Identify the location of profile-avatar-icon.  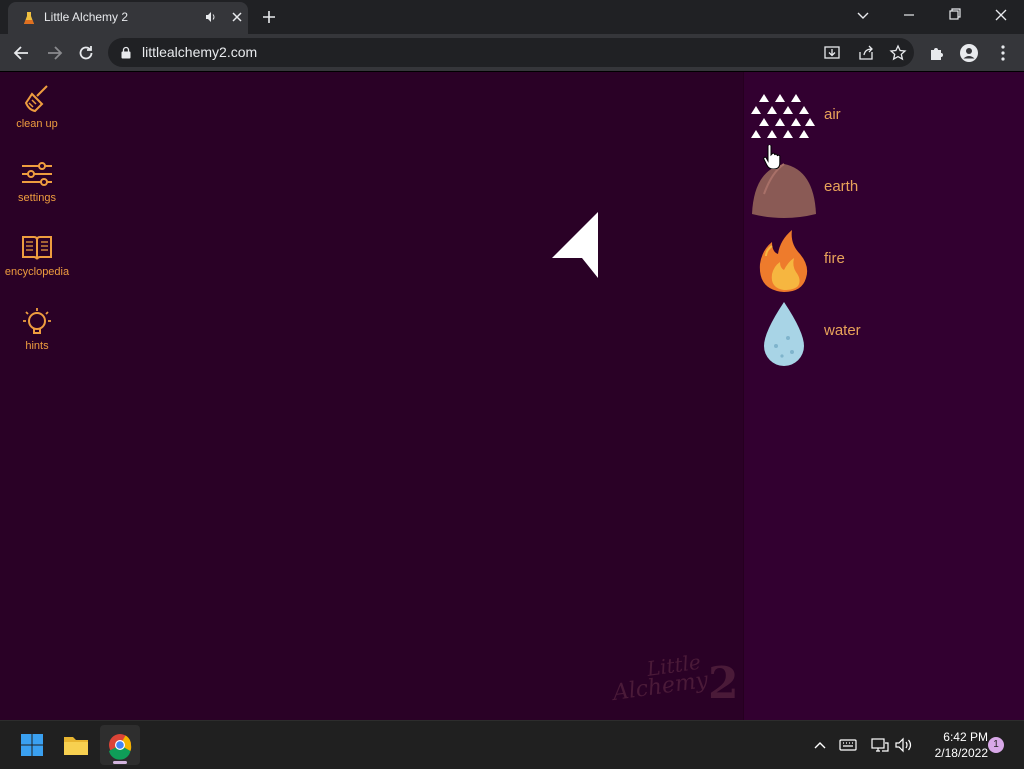
(969, 53).